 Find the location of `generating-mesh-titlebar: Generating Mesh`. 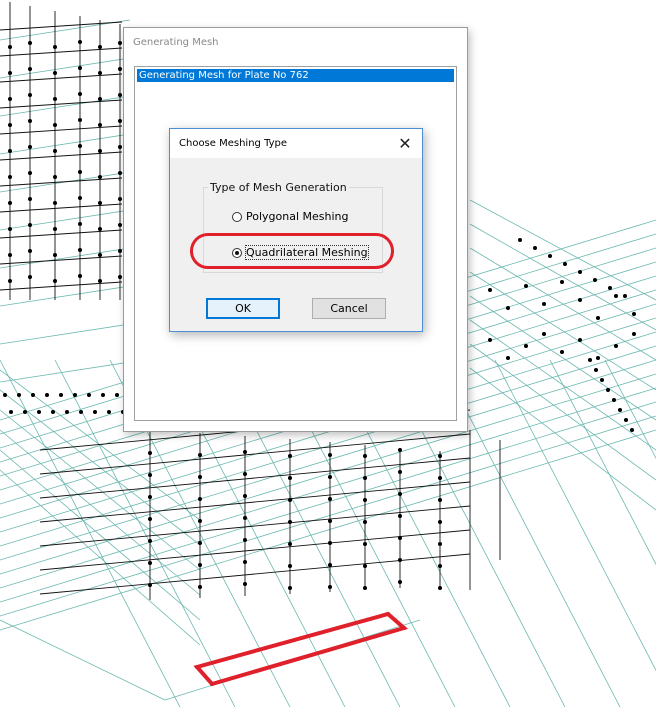

generating-mesh-titlebar: Generating Mesh is located at coordinates (295, 43).